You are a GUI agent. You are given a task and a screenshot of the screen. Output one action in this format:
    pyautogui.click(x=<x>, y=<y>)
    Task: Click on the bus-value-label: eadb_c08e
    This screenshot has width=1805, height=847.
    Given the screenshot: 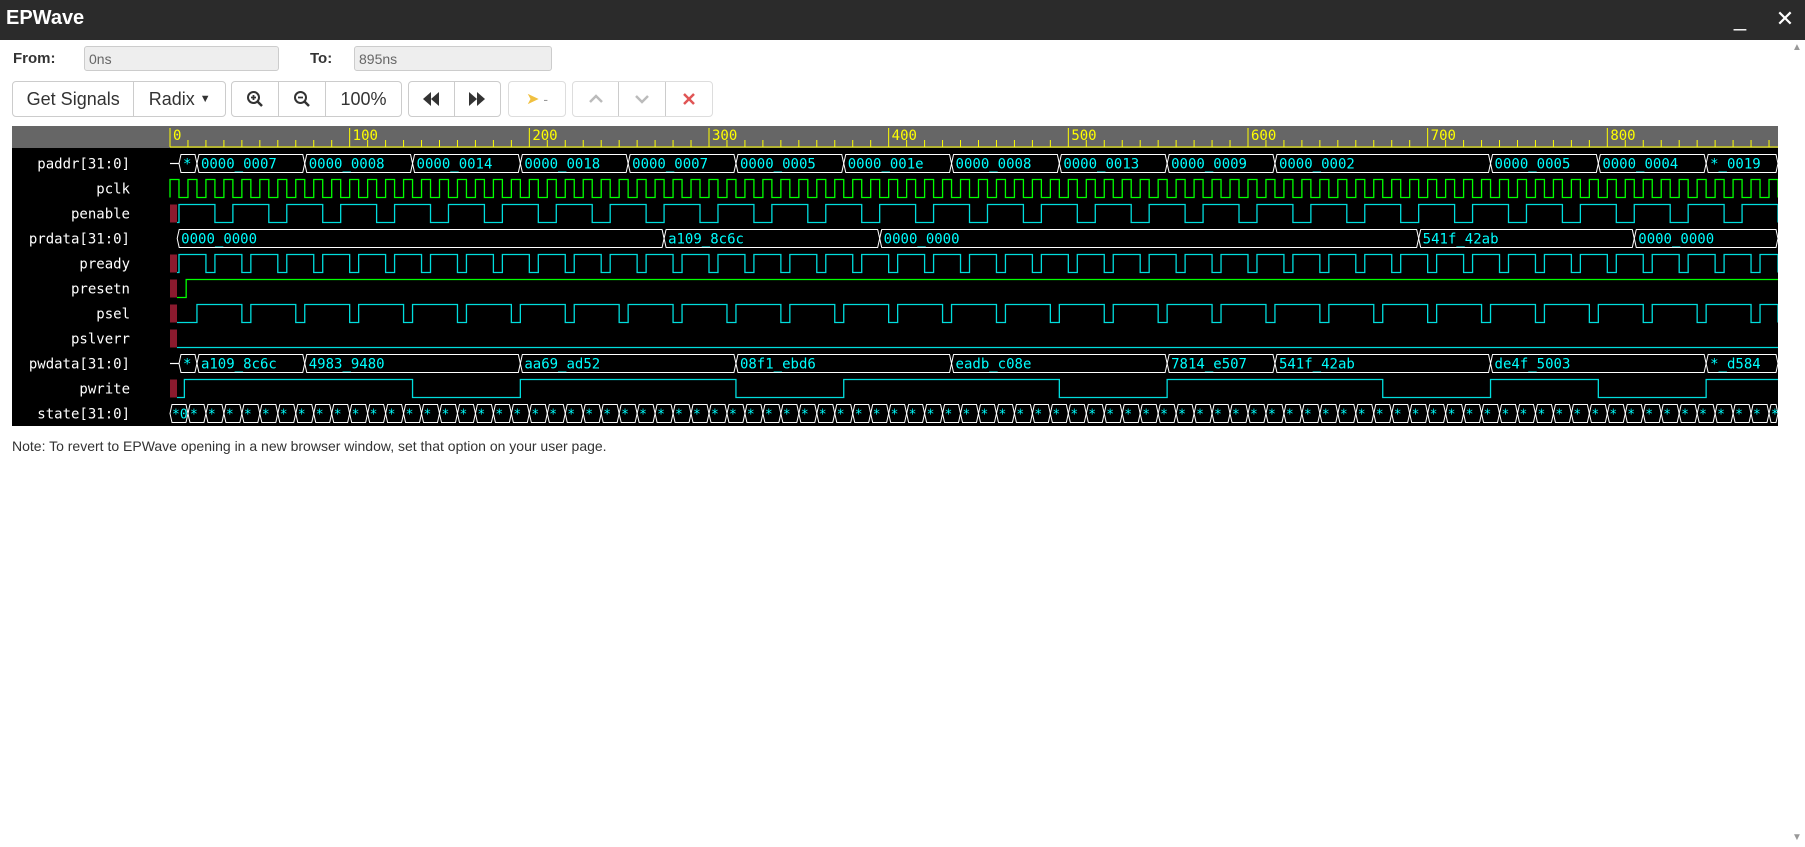 What is the action you would take?
    pyautogui.click(x=994, y=365)
    